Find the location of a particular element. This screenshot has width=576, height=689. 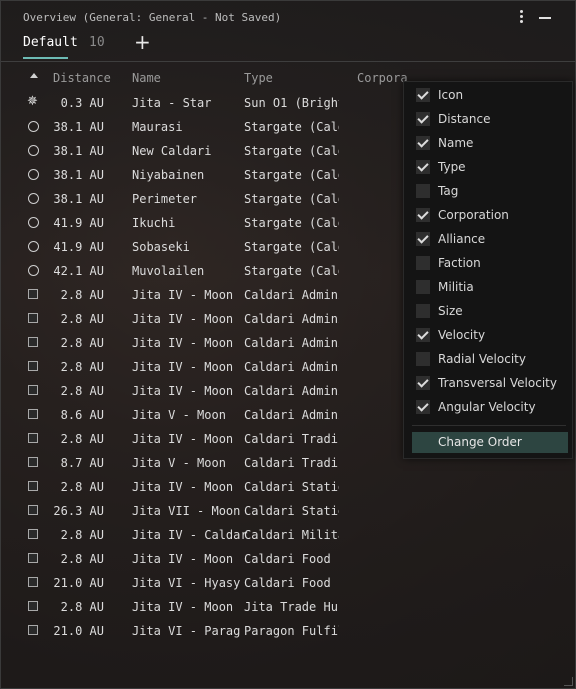

minimize-icon is located at coordinates (545, 18).